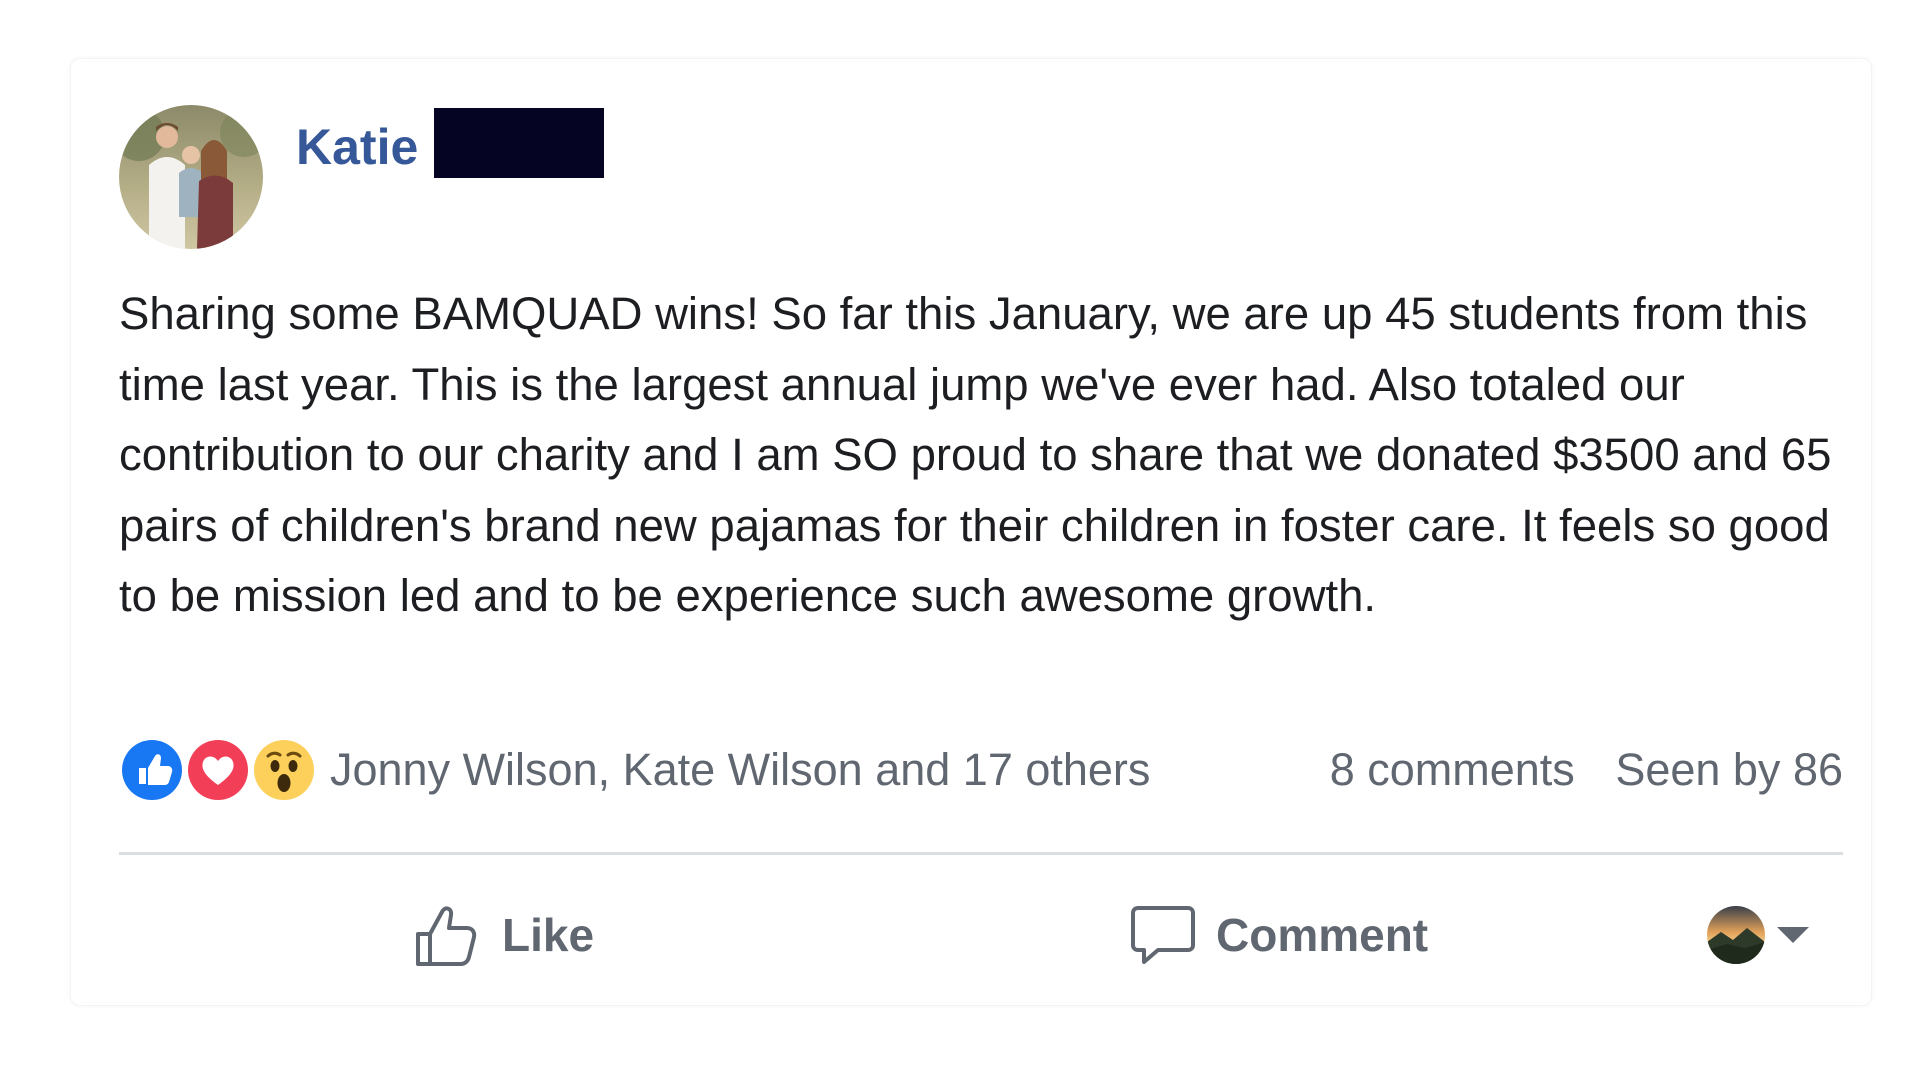 This screenshot has height=1080, width=1919. I want to click on action-bar-divider, so click(981, 853).